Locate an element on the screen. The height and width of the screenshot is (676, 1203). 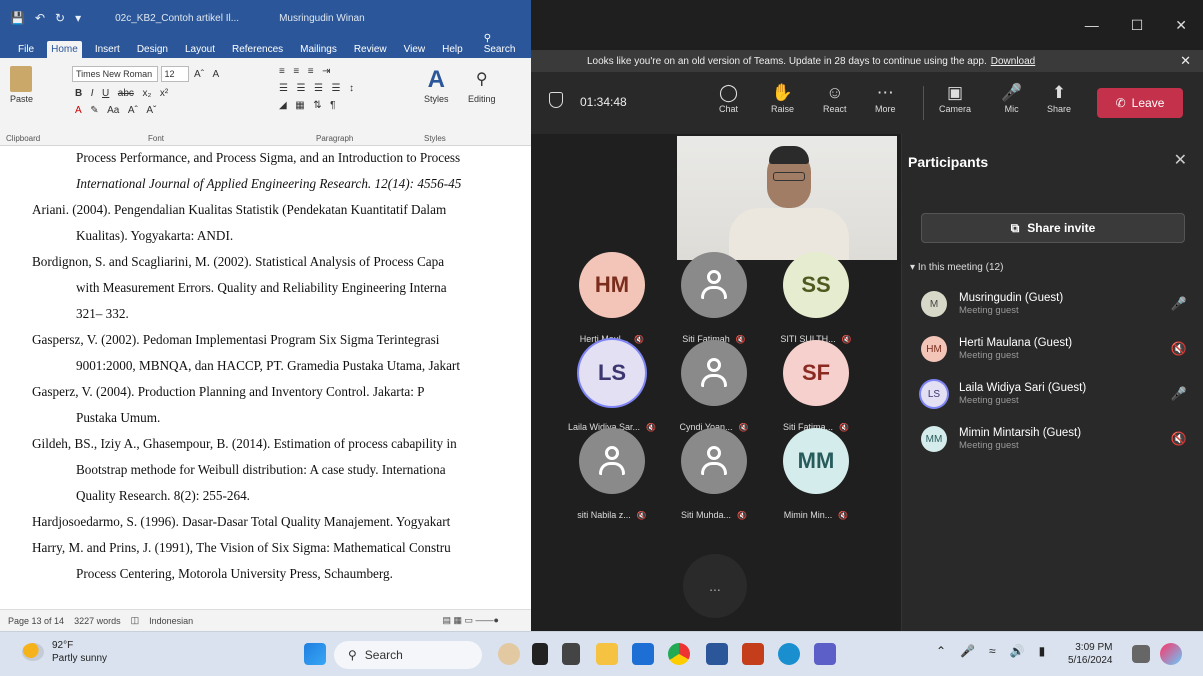
font-color-button: A is located at coordinates (78, 110).